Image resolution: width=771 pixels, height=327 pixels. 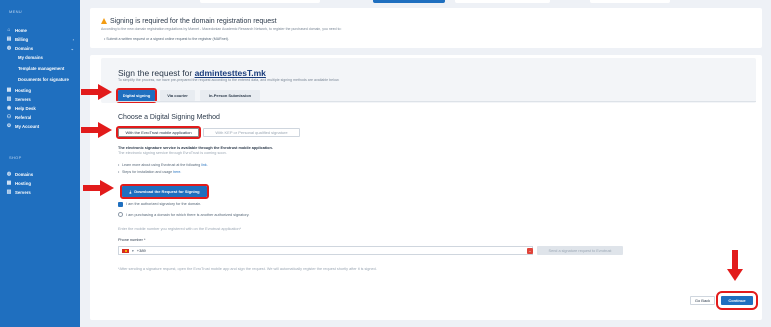 What do you see at coordinates (204, 165) in the screenshot?
I see `learn-more-link: link.` at bounding box center [204, 165].